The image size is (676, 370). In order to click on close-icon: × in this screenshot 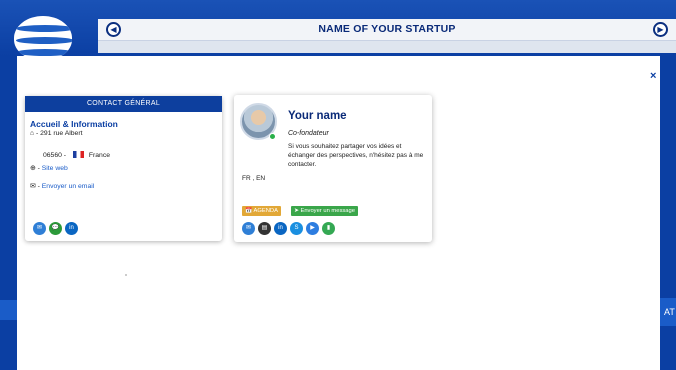, I will do `click(653, 76)`.